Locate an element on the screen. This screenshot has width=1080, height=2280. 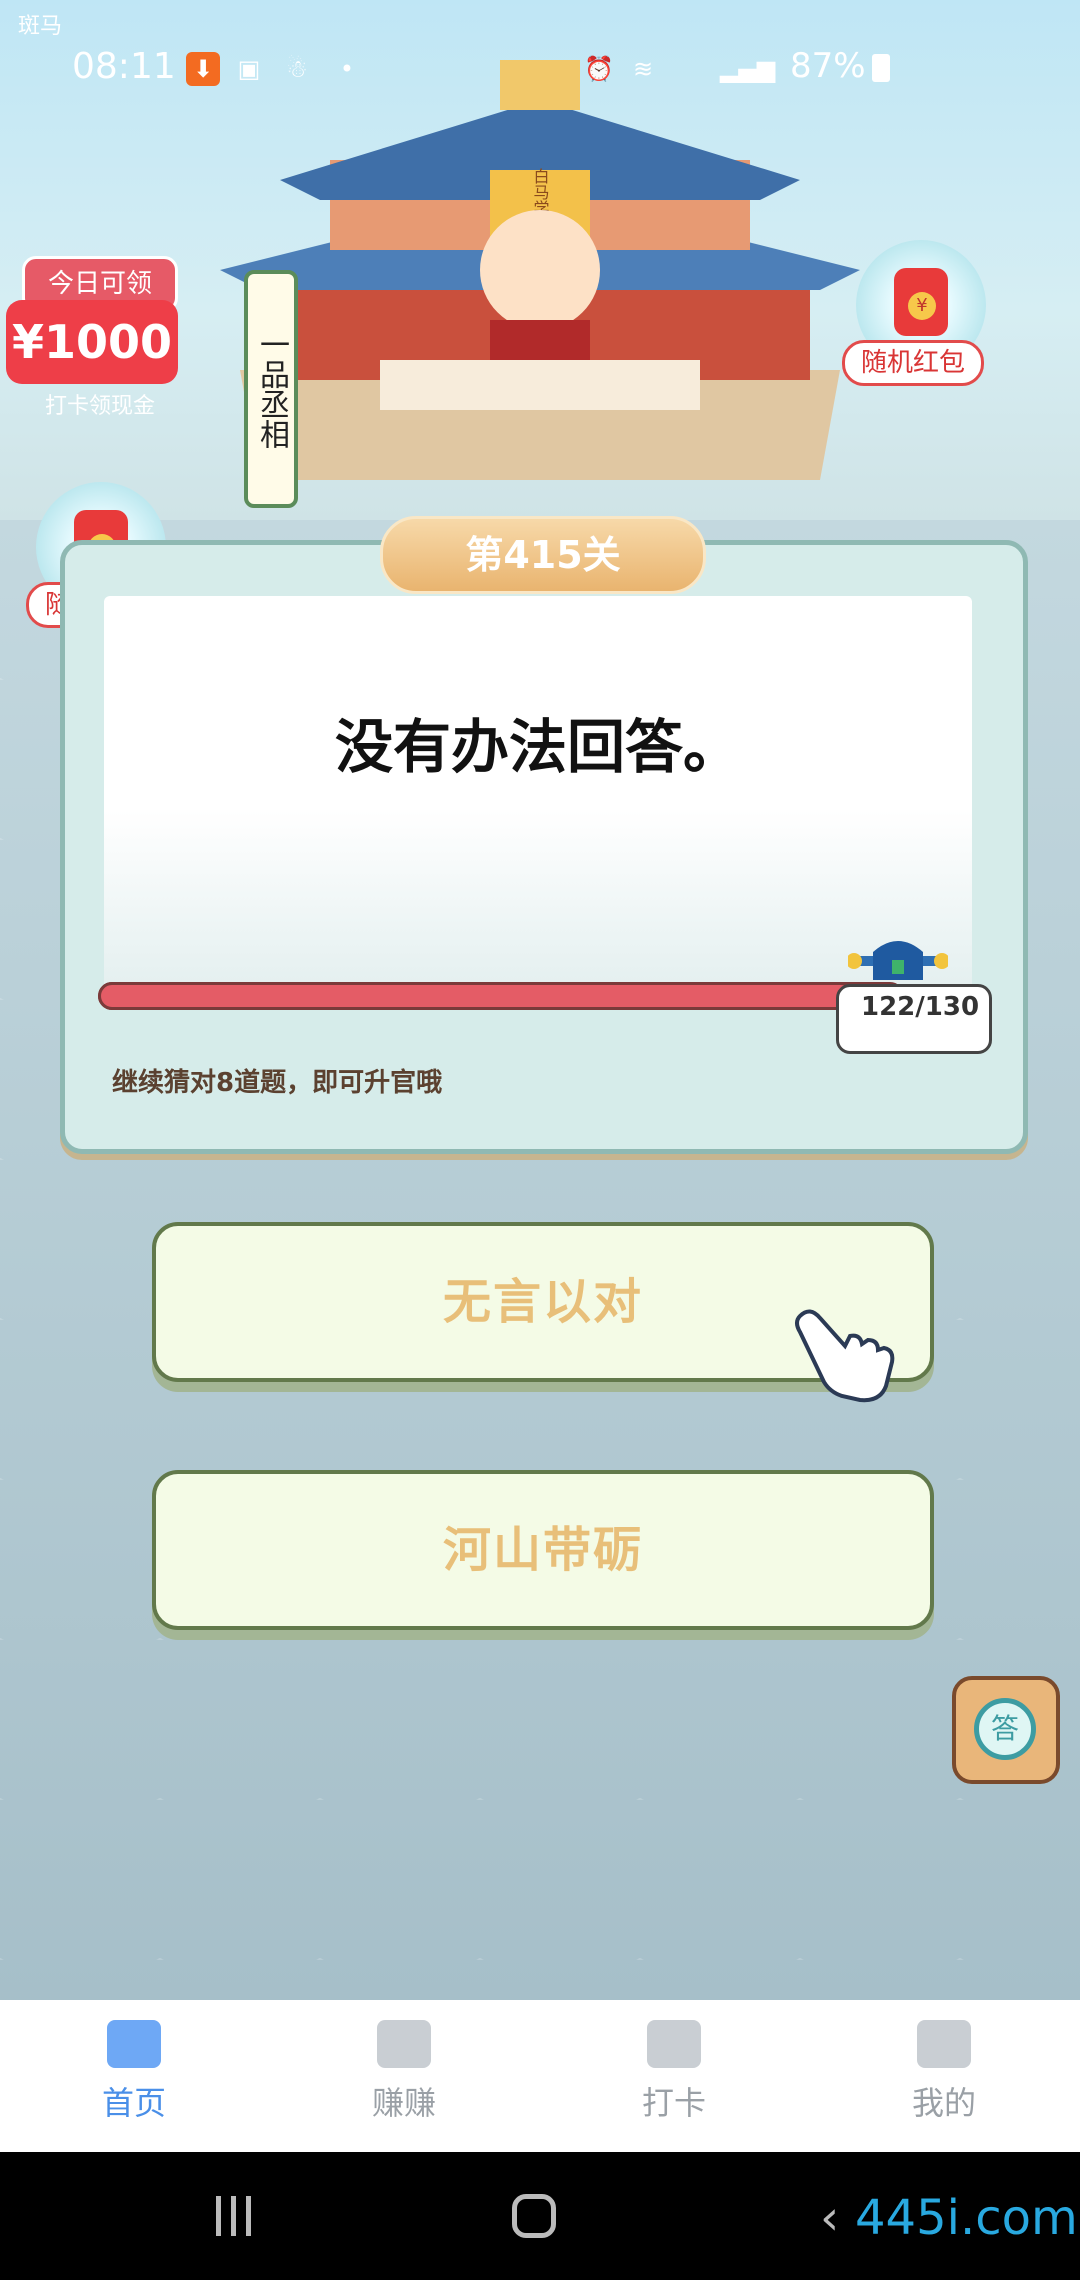
level-badge: 第415关 is located at coordinates (543, 555).